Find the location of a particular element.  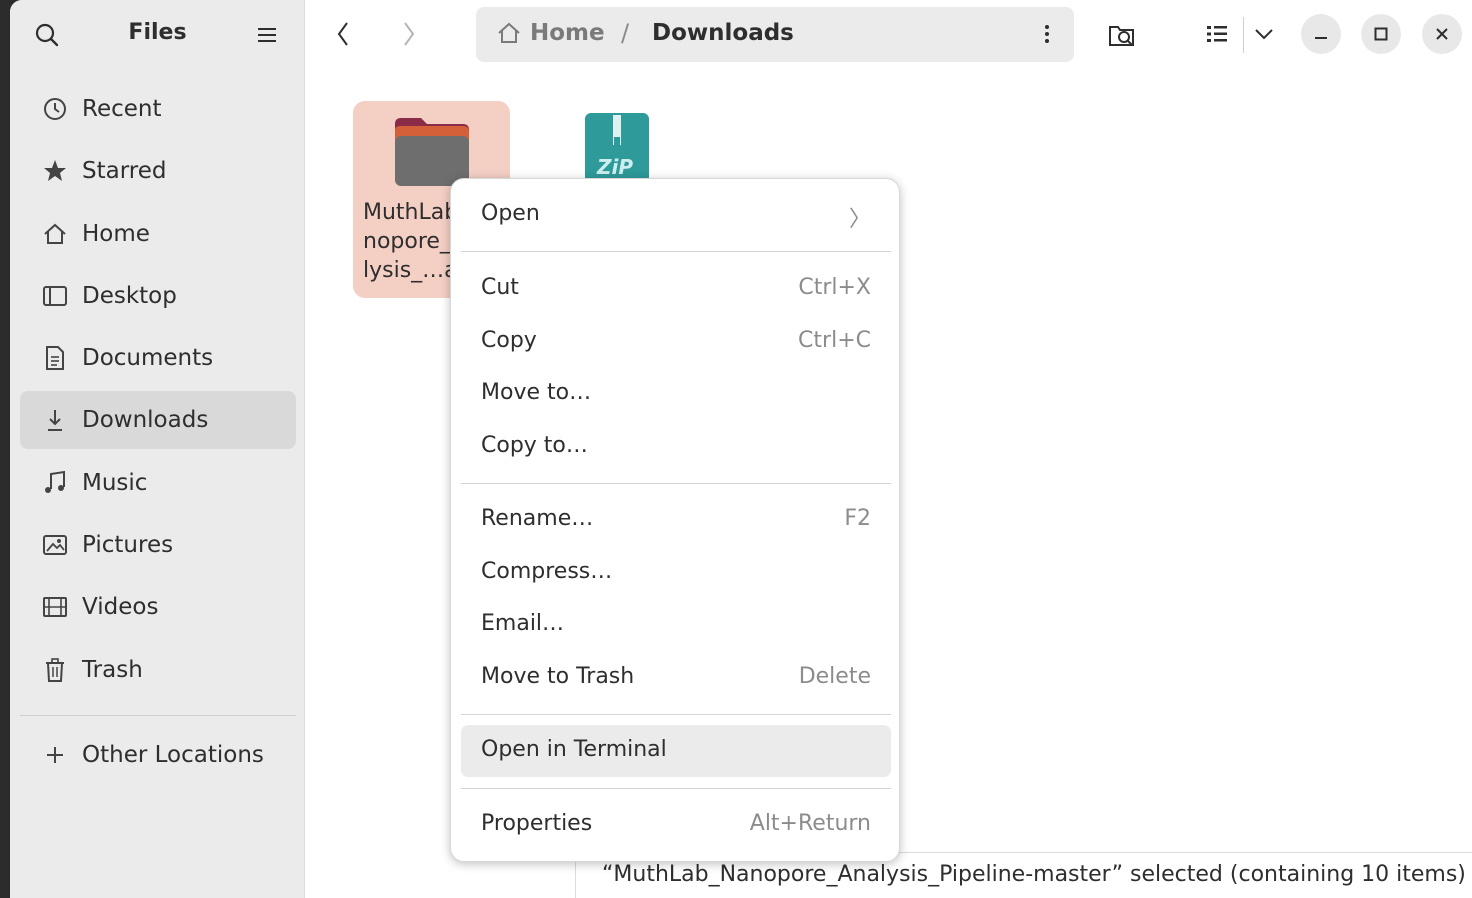

menu-item-move-to-trash: Move to Trash Delete is located at coordinates (676, 678).